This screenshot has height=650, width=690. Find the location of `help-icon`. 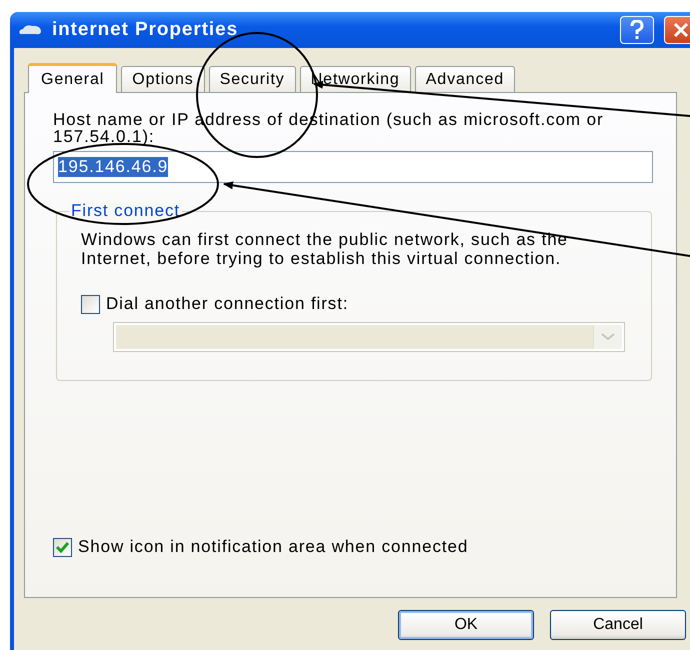

help-icon is located at coordinates (637, 30).